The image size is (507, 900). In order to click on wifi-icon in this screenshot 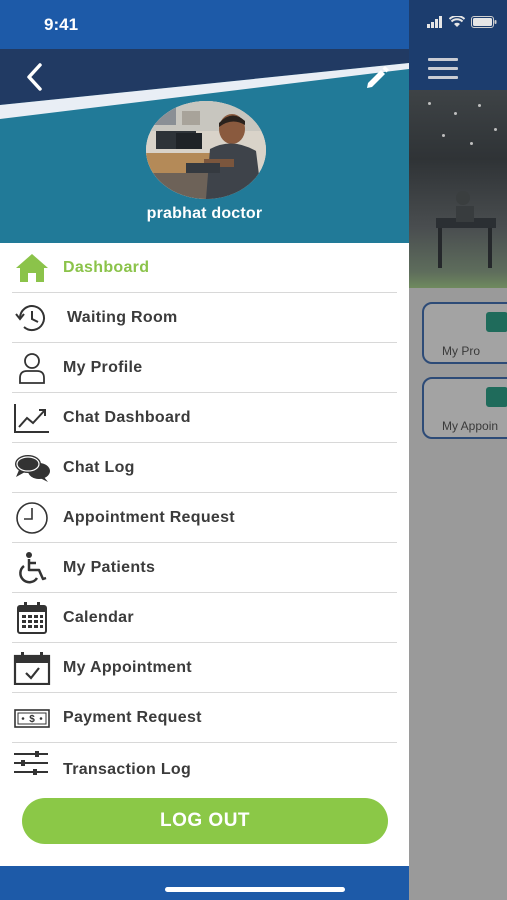, I will do `click(457, 21)`.